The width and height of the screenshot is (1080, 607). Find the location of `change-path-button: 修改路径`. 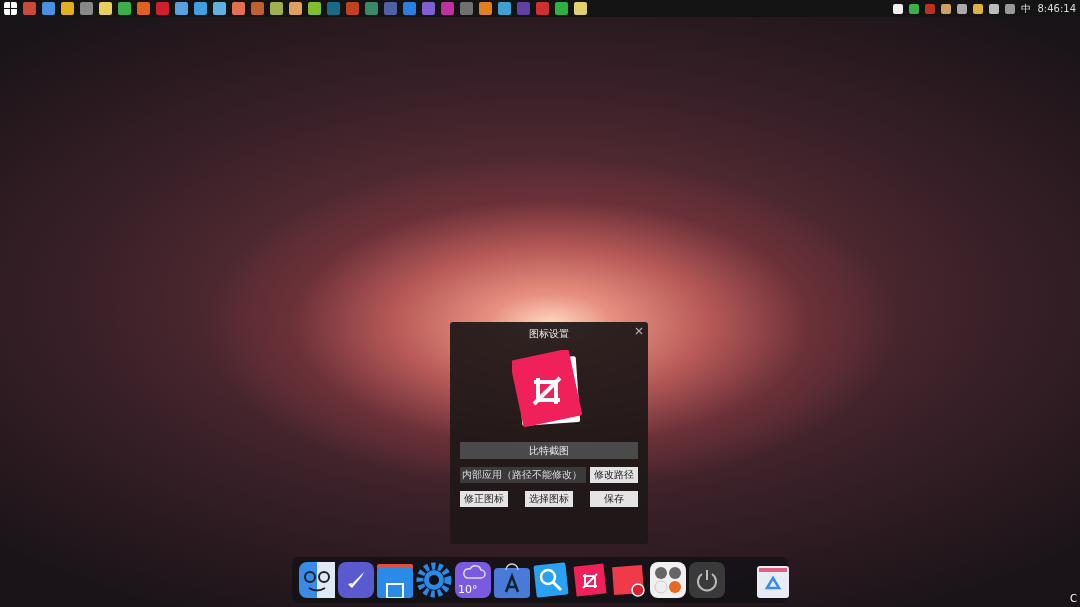

change-path-button: 修改路径 is located at coordinates (614, 475).